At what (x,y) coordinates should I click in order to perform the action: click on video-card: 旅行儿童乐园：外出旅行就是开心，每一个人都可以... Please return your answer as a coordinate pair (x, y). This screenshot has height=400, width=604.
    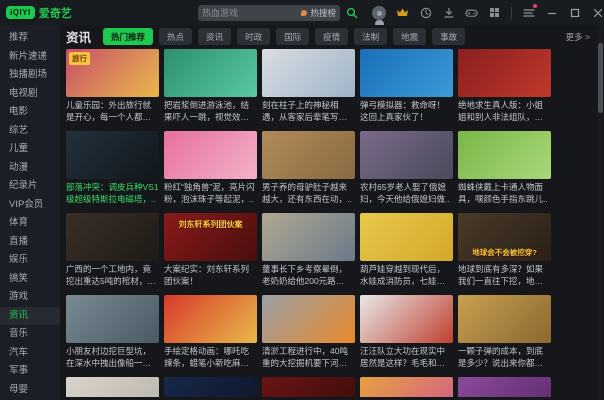
    Looking at the image, I should click on (112, 86).